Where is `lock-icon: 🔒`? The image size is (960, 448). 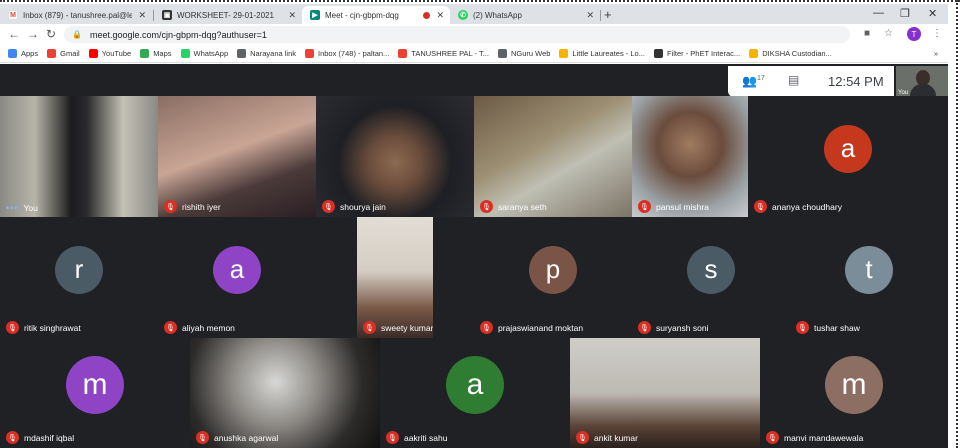 lock-icon: 🔒 is located at coordinates (77, 34).